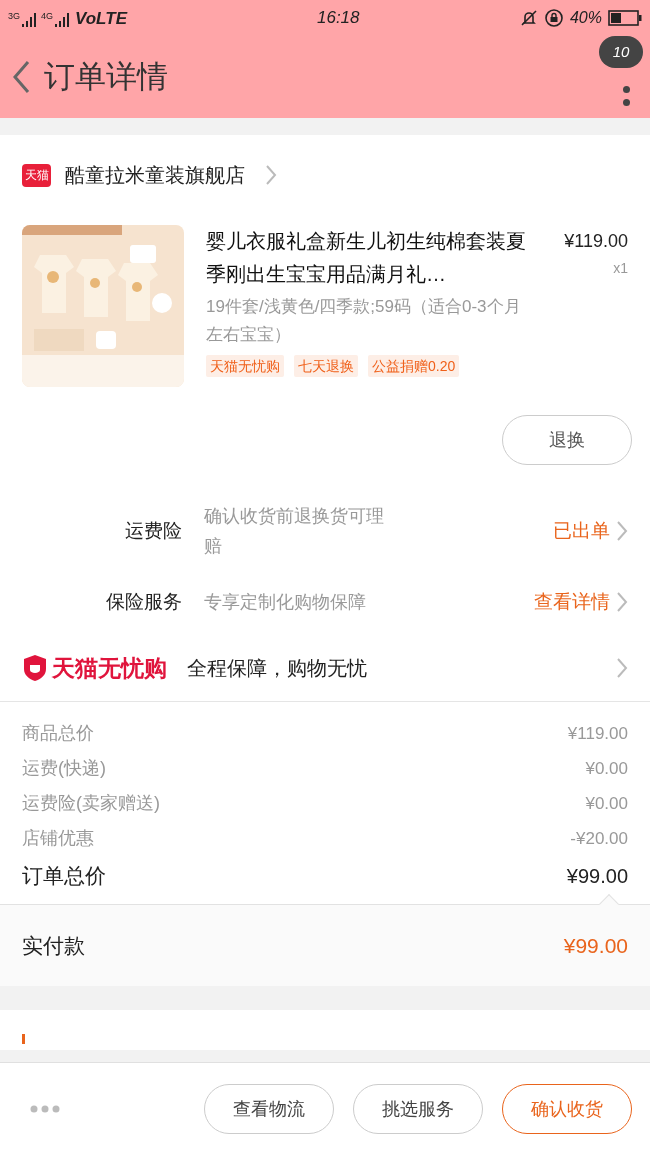  What do you see at coordinates (585, 18) in the screenshot?
I see `battery-percent: 40%` at bounding box center [585, 18].